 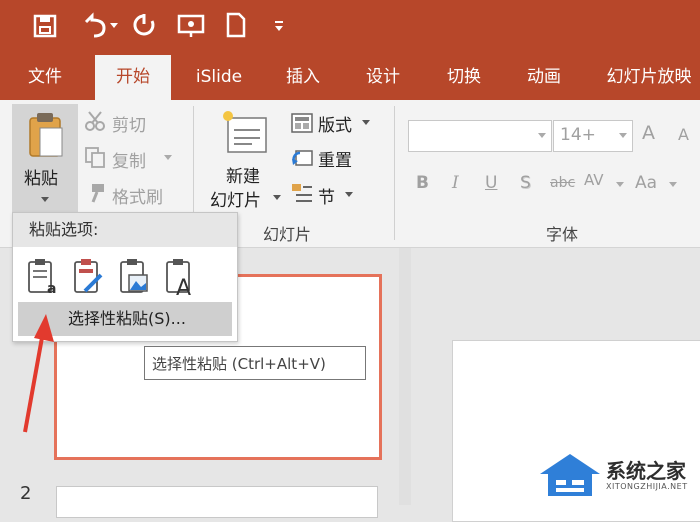 I want to click on new-slide-icon, so click(x=245, y=132).